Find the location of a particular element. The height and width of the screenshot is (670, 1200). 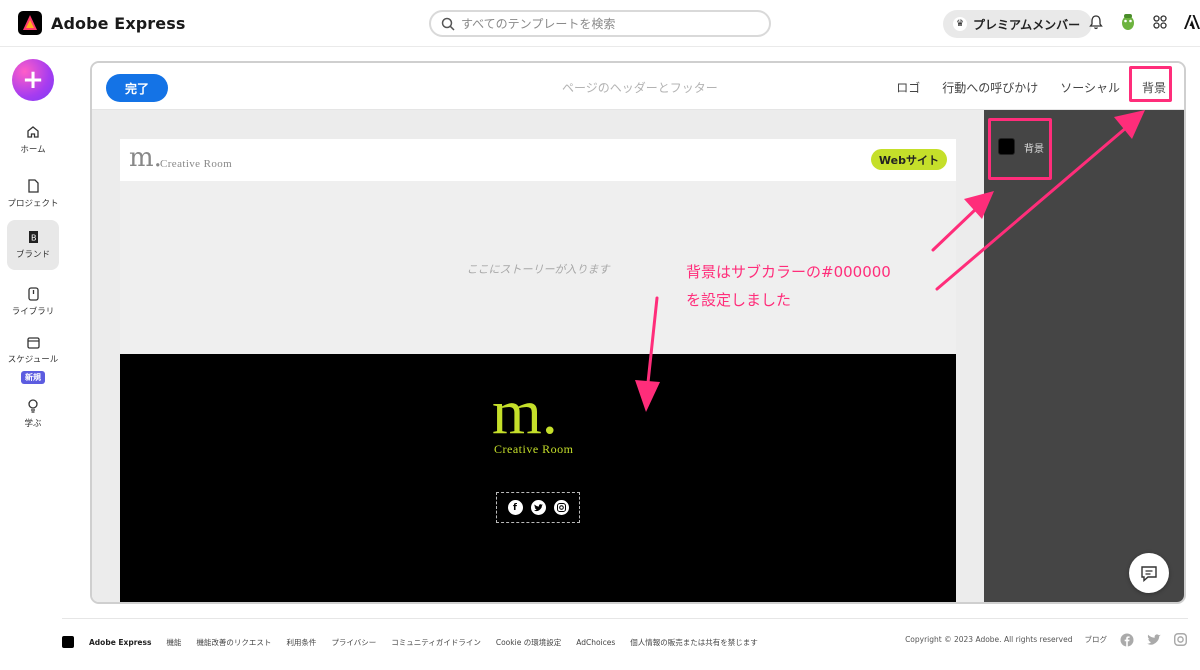

brand: Adobe Express is located at coordinates (102, 23).